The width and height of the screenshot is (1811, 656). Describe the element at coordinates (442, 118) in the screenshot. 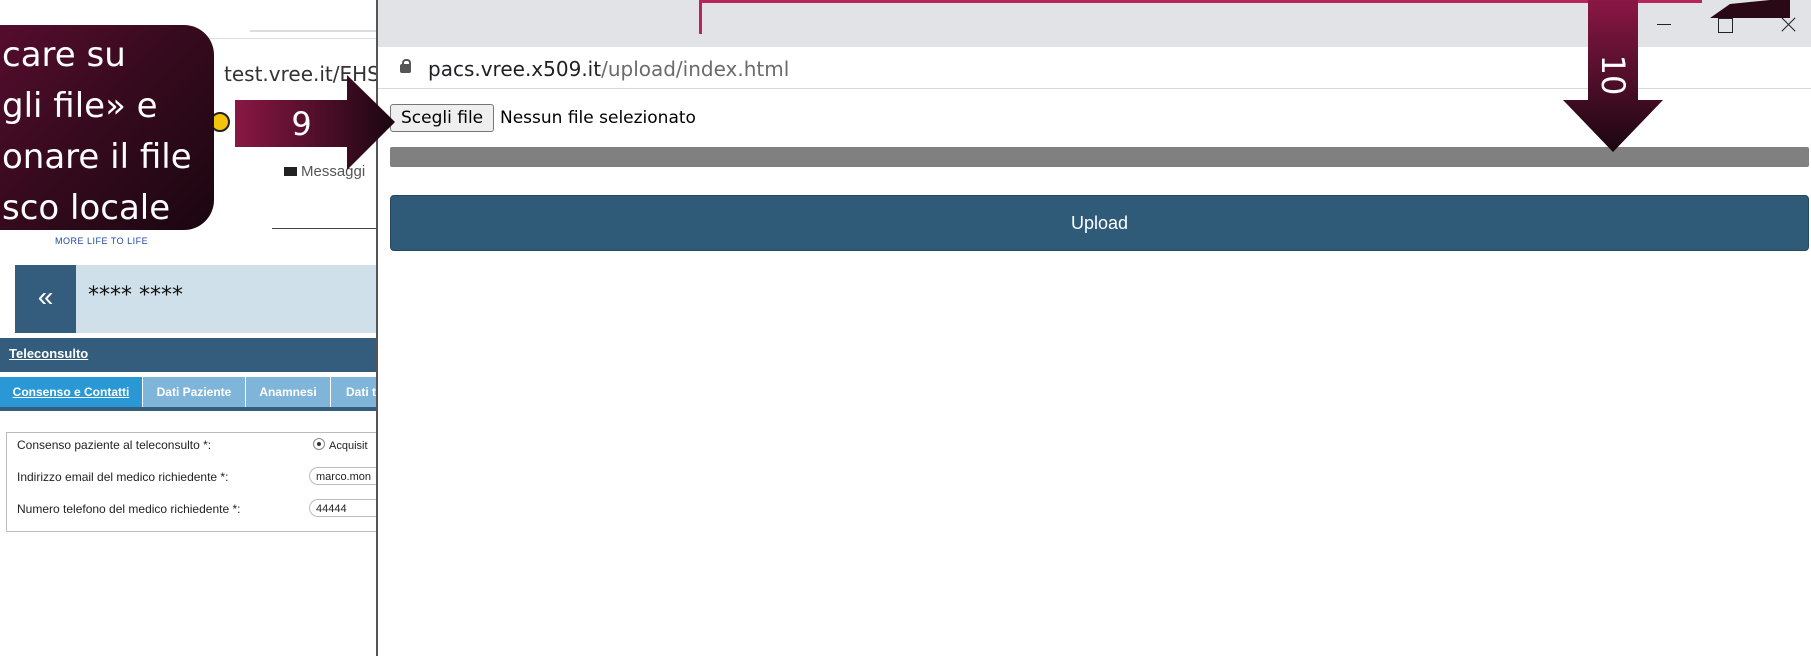

I see `choose-file-button: Scegli file` at that location.